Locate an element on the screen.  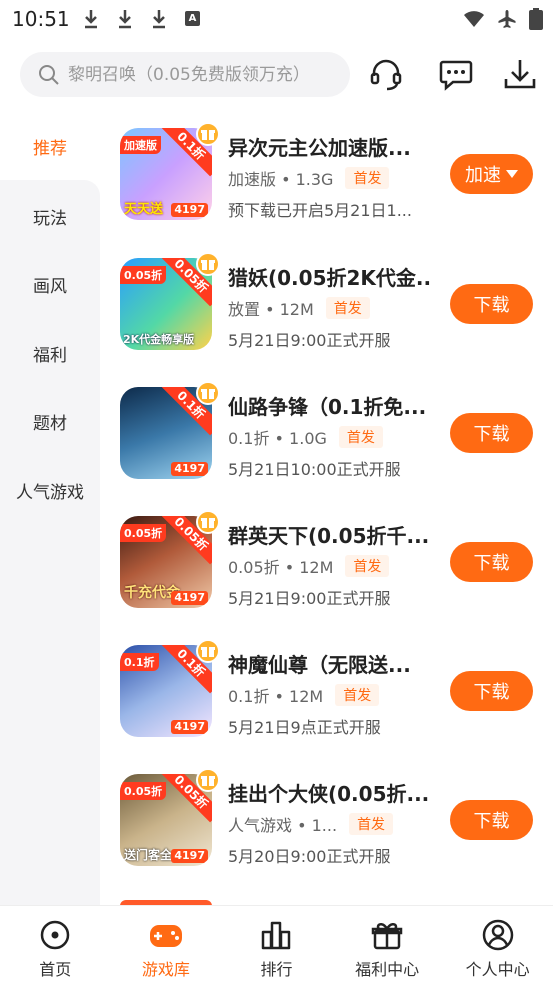
accelerate-button-label: 加速 is located at coordinates (483, 175).